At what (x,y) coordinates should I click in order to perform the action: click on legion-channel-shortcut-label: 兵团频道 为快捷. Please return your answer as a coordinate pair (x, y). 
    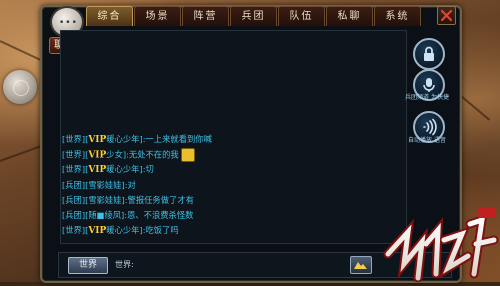
    Looking at the image, I should click on (427, 97).